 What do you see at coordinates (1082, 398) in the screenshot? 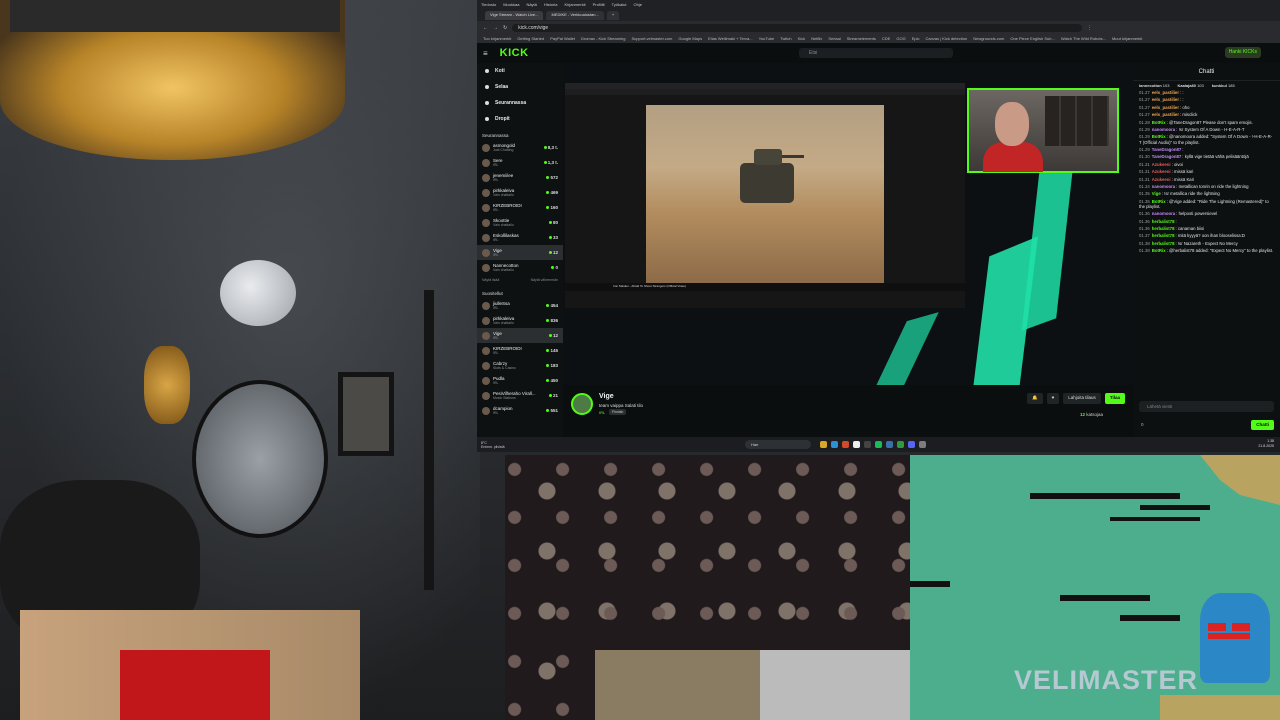
I see `gift-sub-button: Lahjoita tilaus` at bounding box center [1082, 398].